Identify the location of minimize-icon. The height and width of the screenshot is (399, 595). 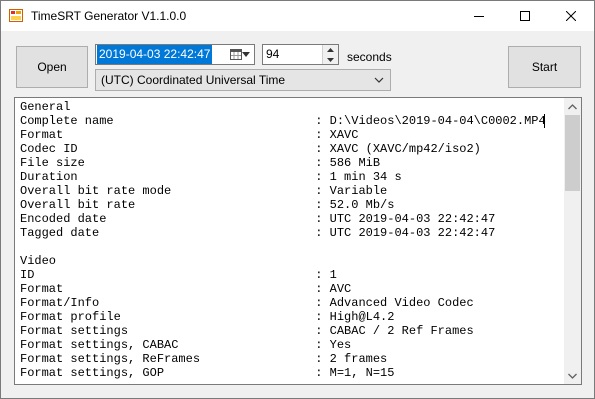
(479, 16).